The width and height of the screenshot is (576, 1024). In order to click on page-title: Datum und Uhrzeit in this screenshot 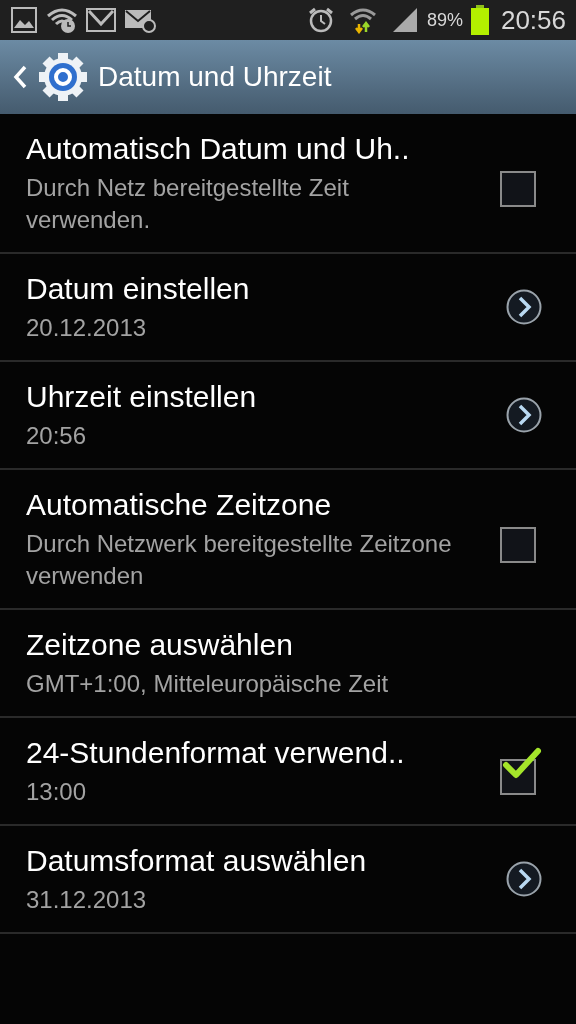, I will do `click(215, 77)`.